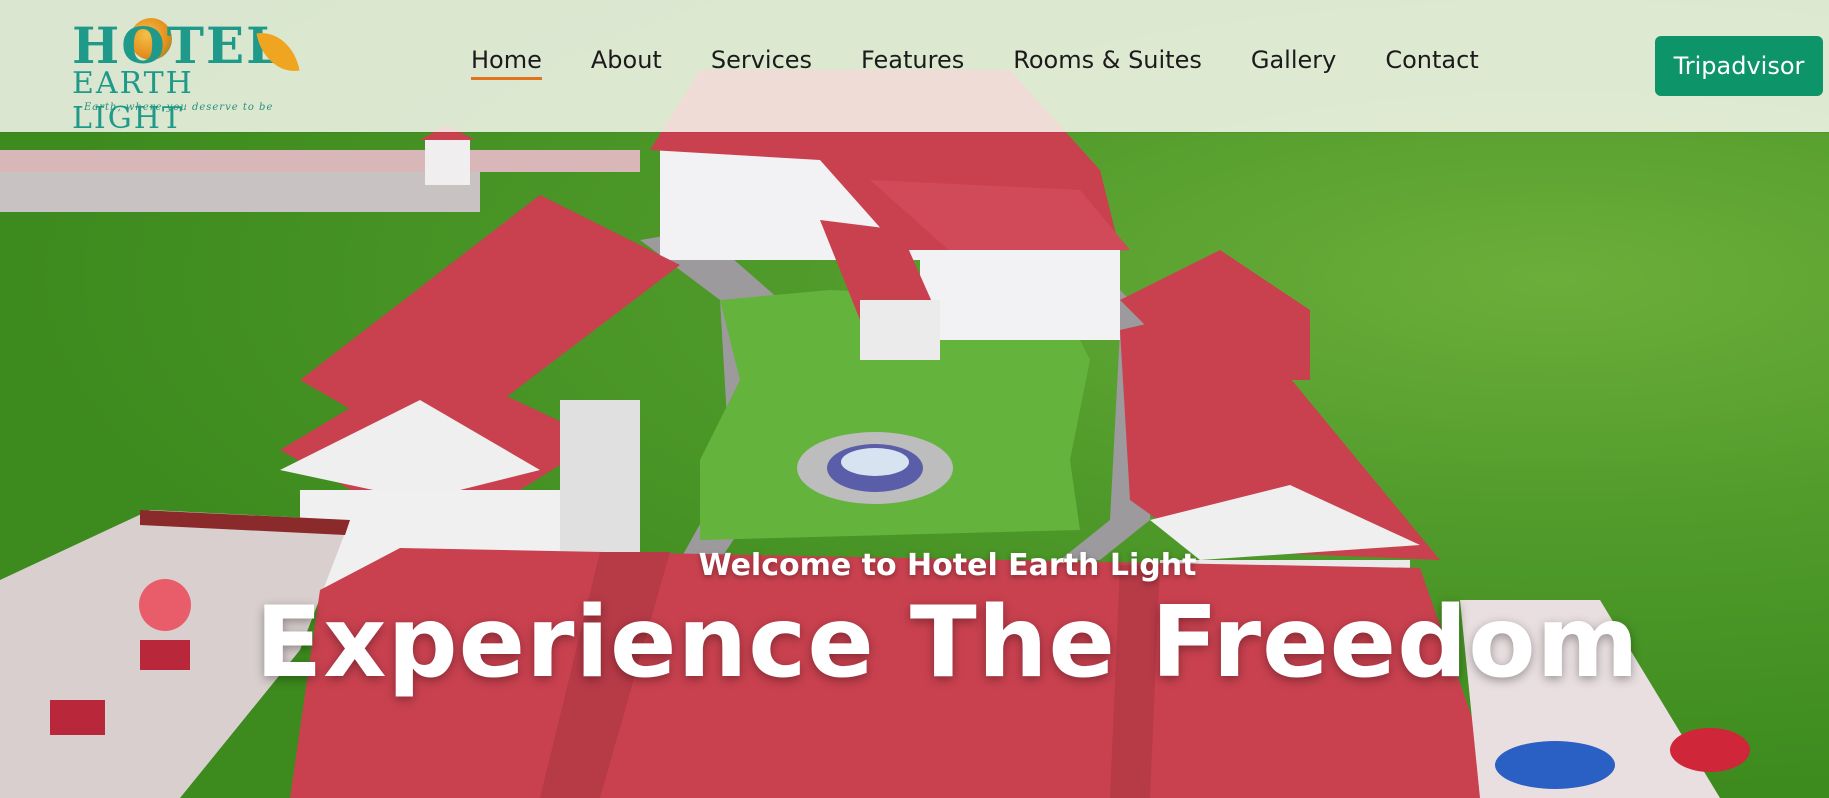 This screenshot has width=1829, height=798. I want to click on hero-title: Experience The Freedom, so click(947, 643).